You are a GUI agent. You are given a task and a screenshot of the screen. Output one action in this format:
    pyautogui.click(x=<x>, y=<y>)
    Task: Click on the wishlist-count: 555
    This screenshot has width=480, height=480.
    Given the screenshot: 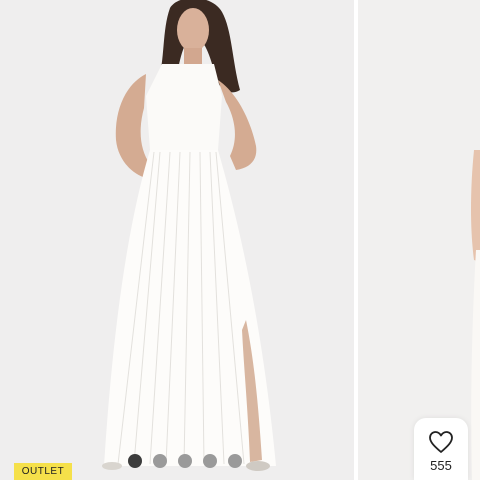 What is the action you would take?
    pyautogui.click(x=441, y=465)
    